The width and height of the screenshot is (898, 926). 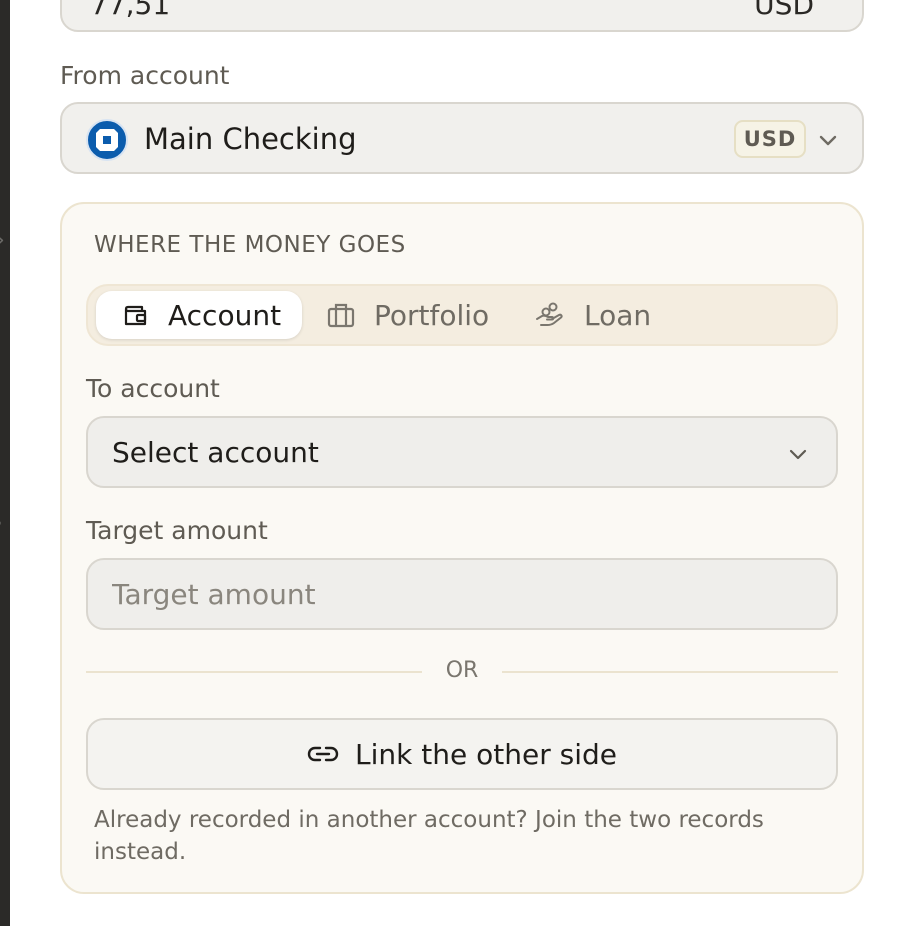 I want to click on from-account-select: Main Checking USD, so click(x=462, y=138).